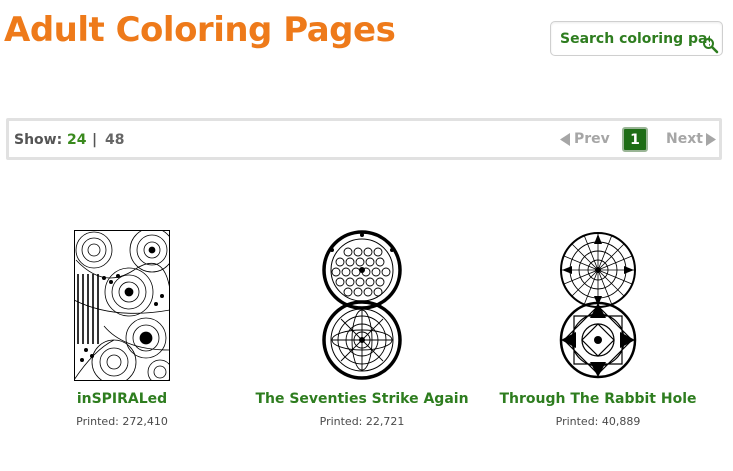  What do you see at coordinates (635, 139) in the screenshot?
I see `current-page-button: 1` at bounding box center [635, 139].